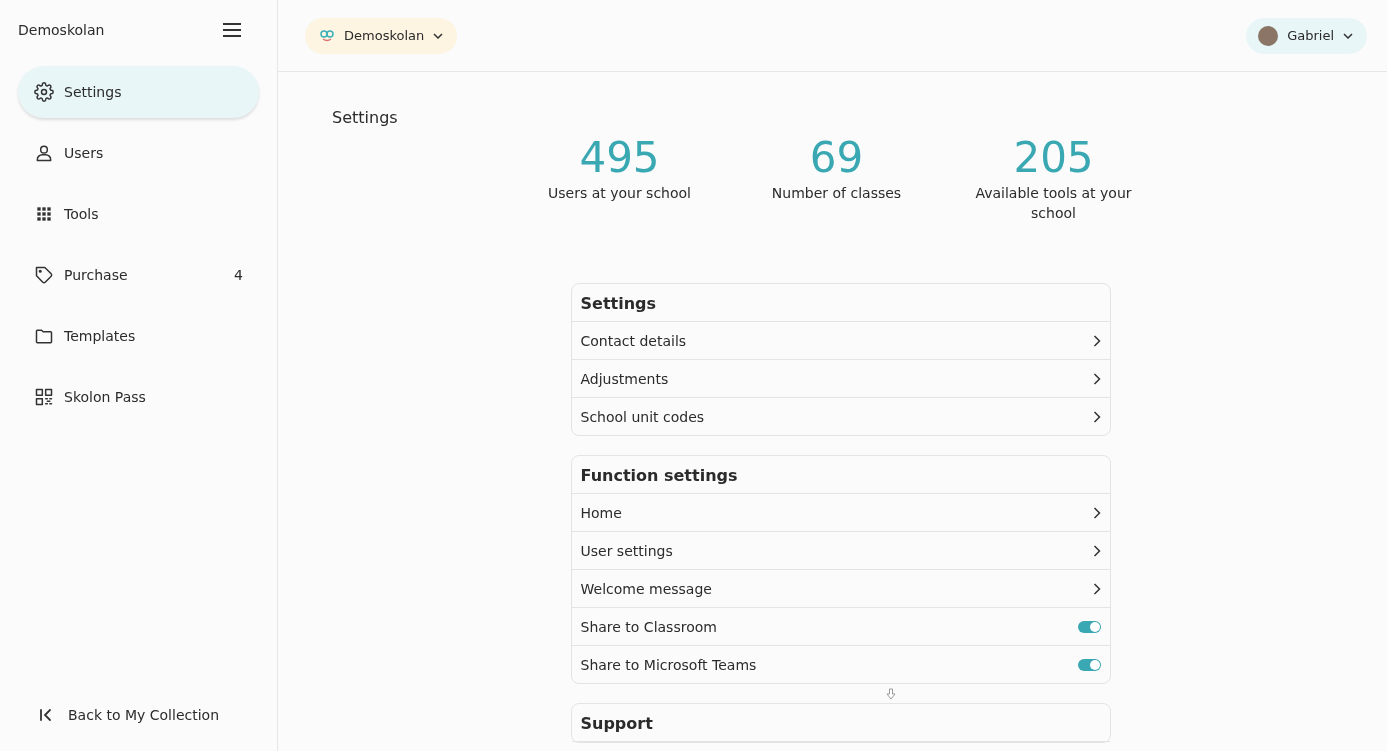 The height and width of the screenshot is (751, 1387). Describe the element at coordinates (1053, 158) in the screenshot. I see `stat-value: 205` at that location.